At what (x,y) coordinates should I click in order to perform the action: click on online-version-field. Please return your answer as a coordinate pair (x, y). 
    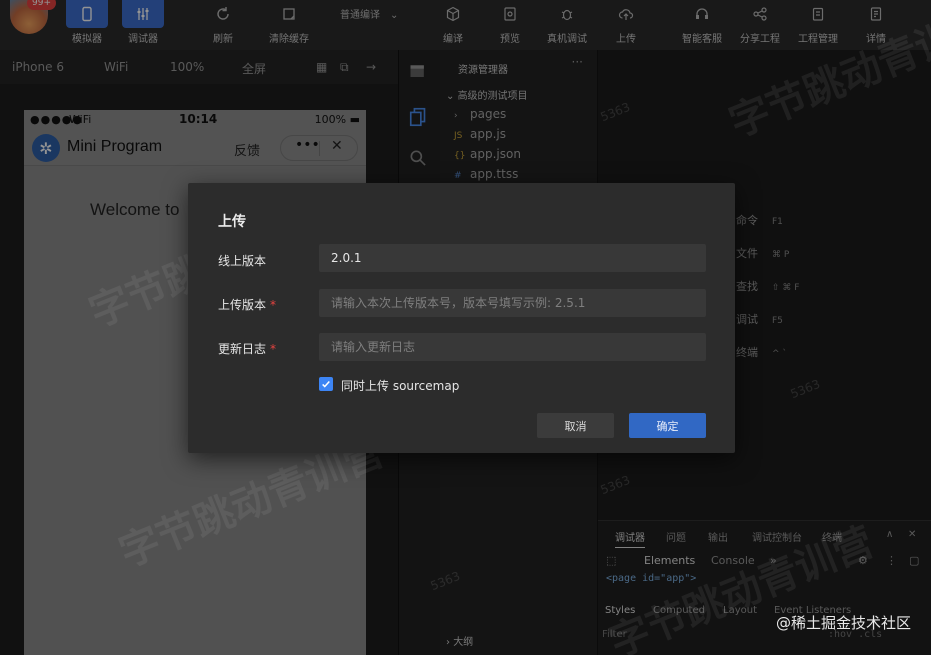
    Looking at the image, I should click on (512, 258).